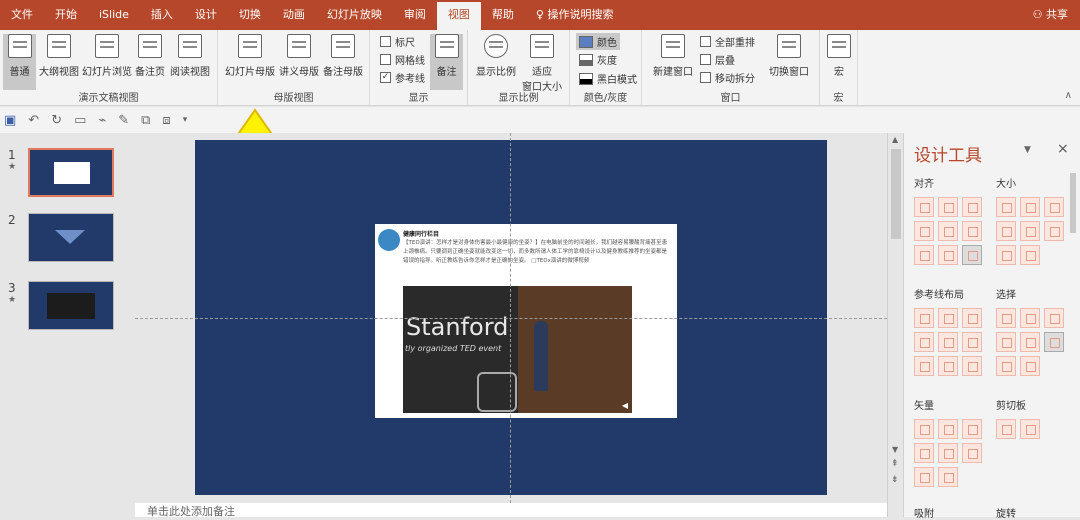 This screenshot has height=520, width=1080. What do you see at coordinates (972, 318) in the screenshot?
I see `guide-right-icon` at bounding box center [972, 318].